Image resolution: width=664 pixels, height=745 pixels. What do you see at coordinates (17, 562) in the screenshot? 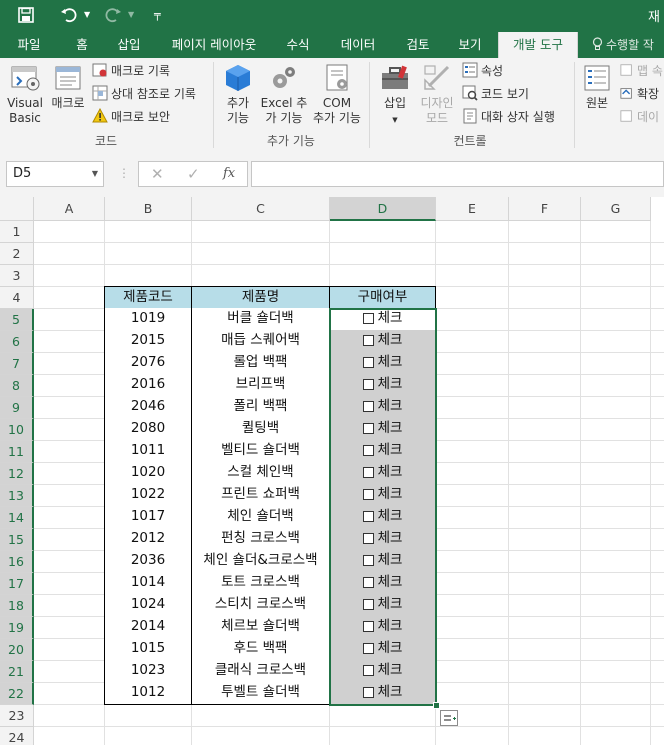
I see `row-header-16: 16` at bounding box center [17, 562].